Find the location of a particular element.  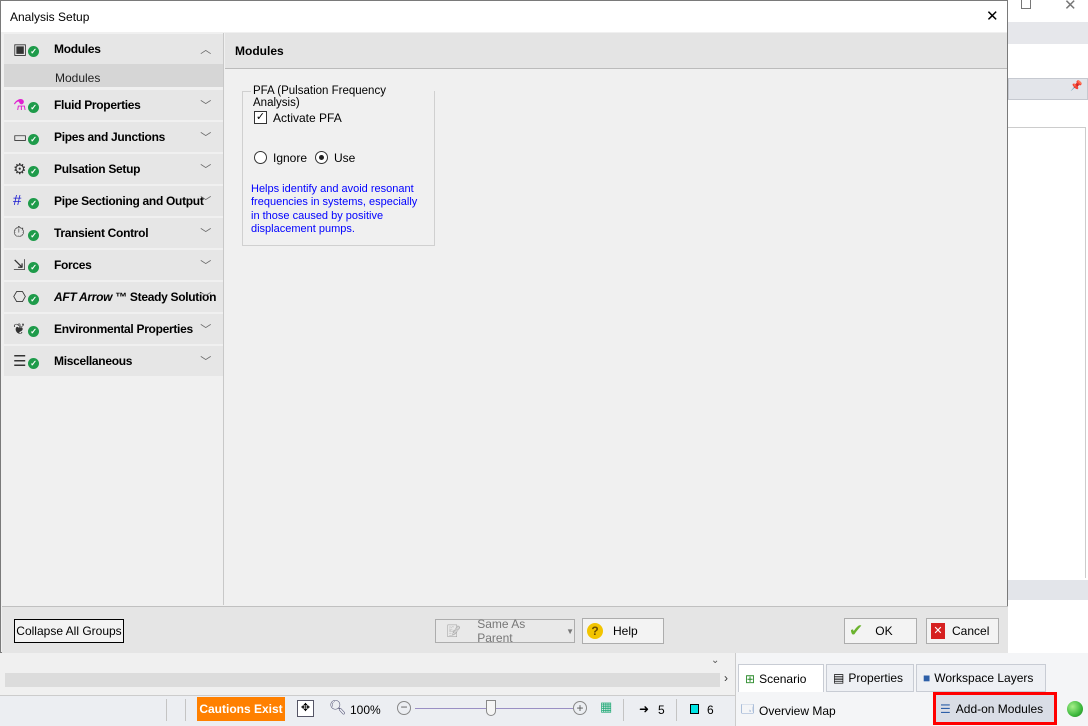

close-icon: ✕ is located at coordinates (992, 16).